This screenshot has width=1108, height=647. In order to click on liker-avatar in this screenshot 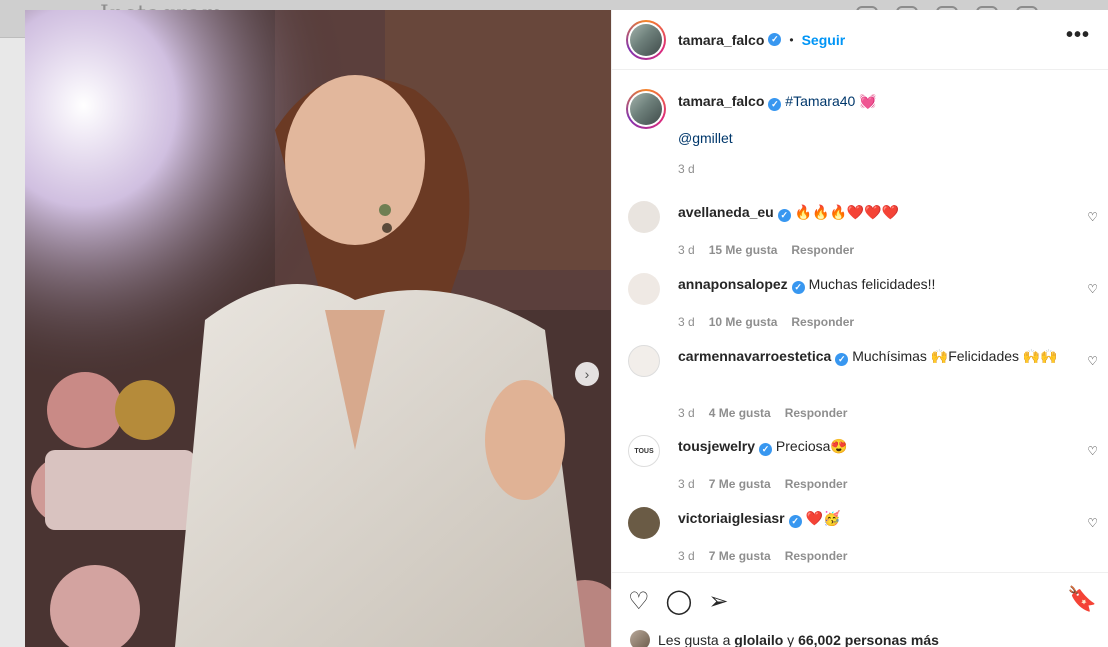, I will do `click(640, 638)`.